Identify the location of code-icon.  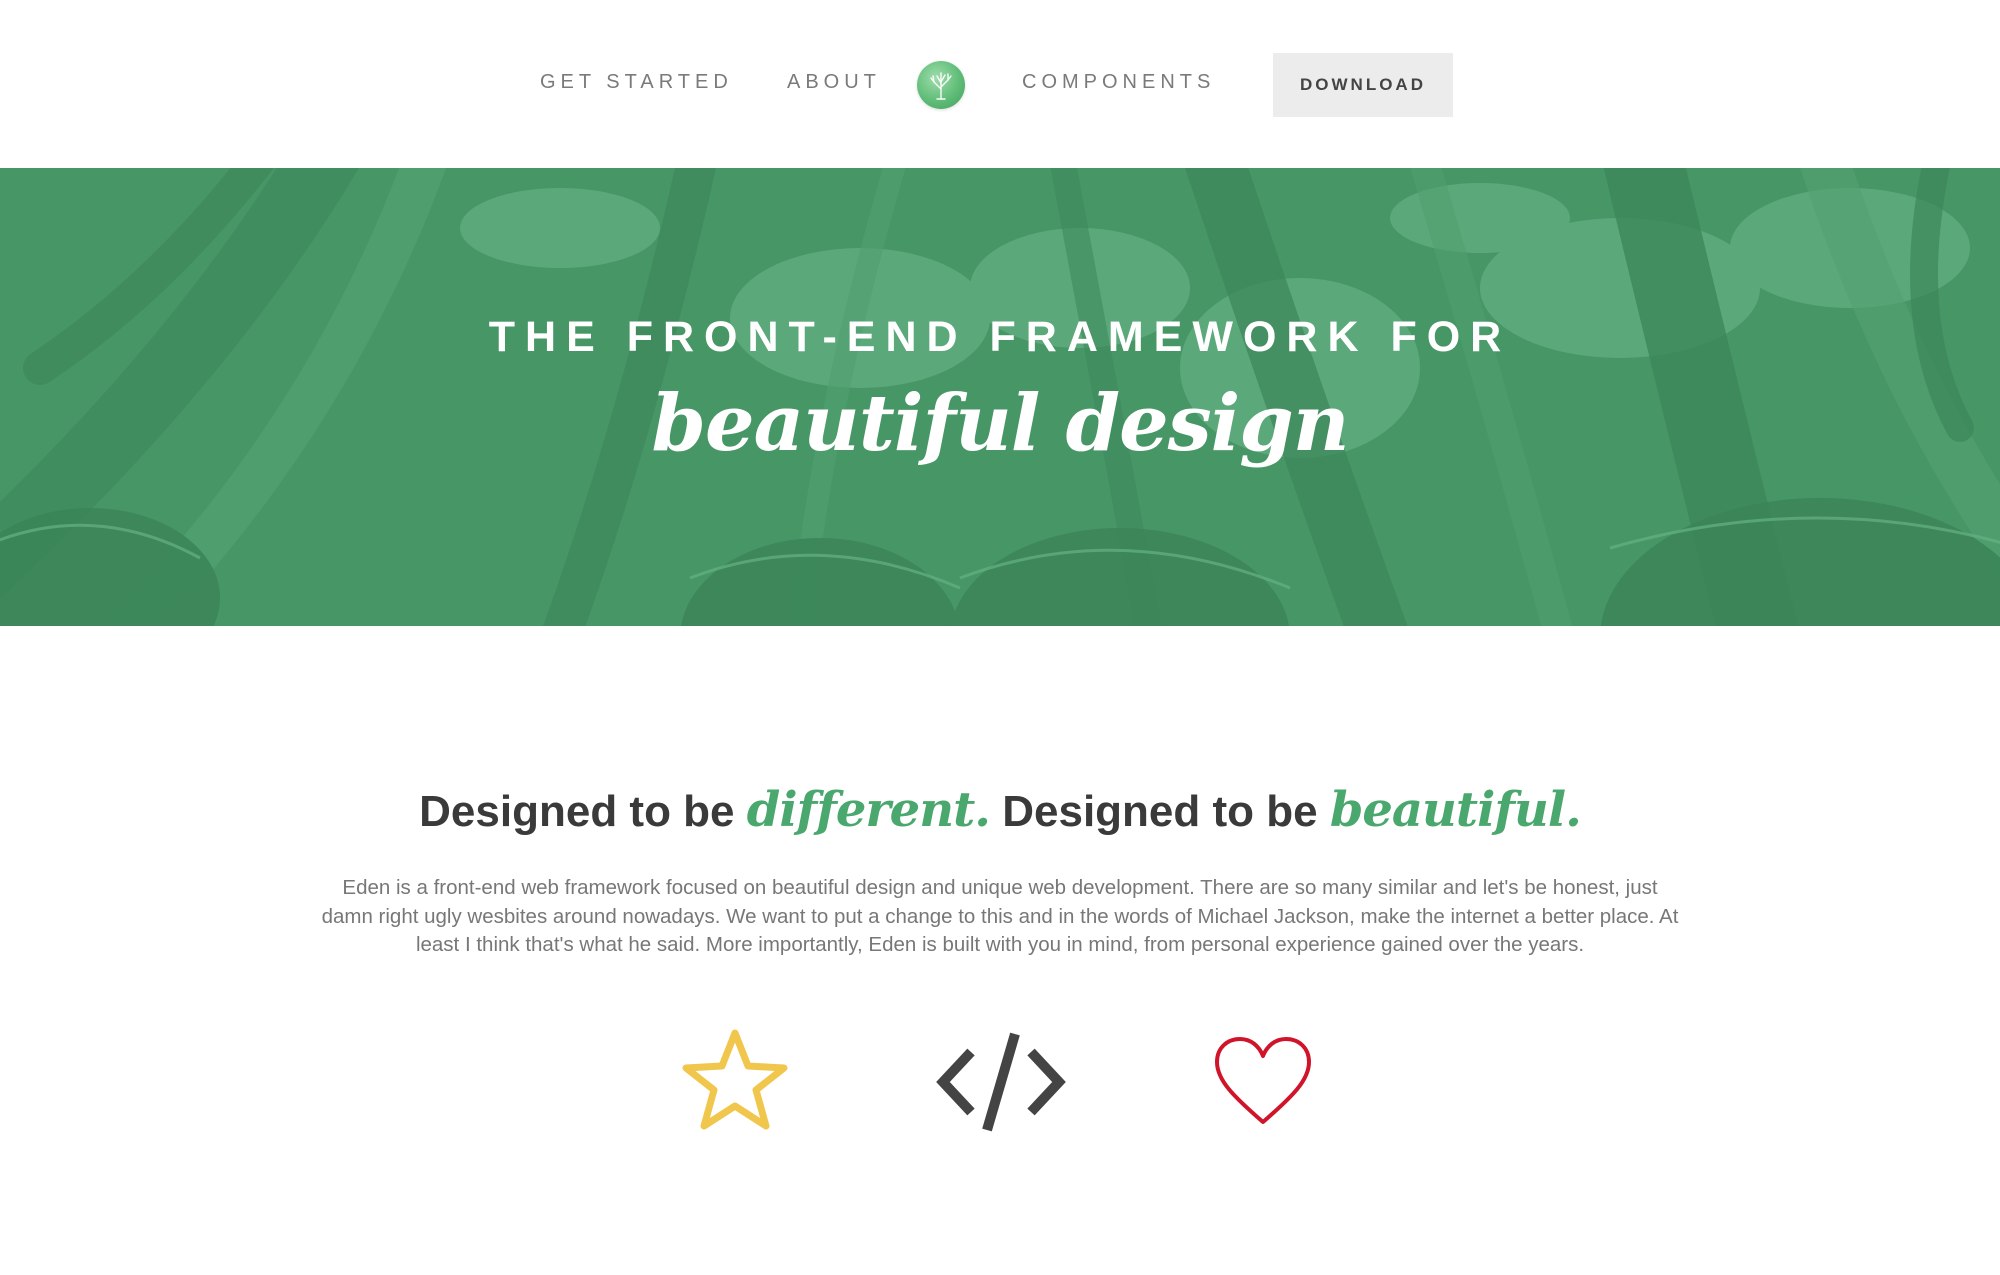
(1001, 1082).